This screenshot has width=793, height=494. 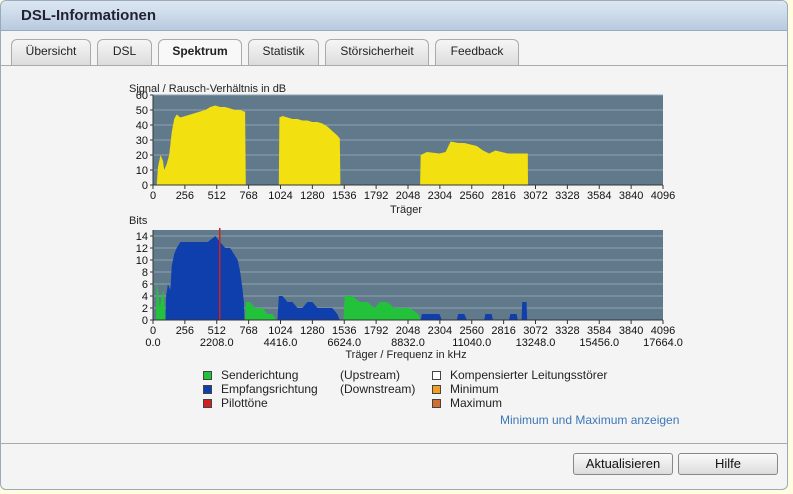 What do you see at coordinates (283, 52) in the screenshot?
I see `tab-statistics: Statistik` at bounding box center [283, 52].